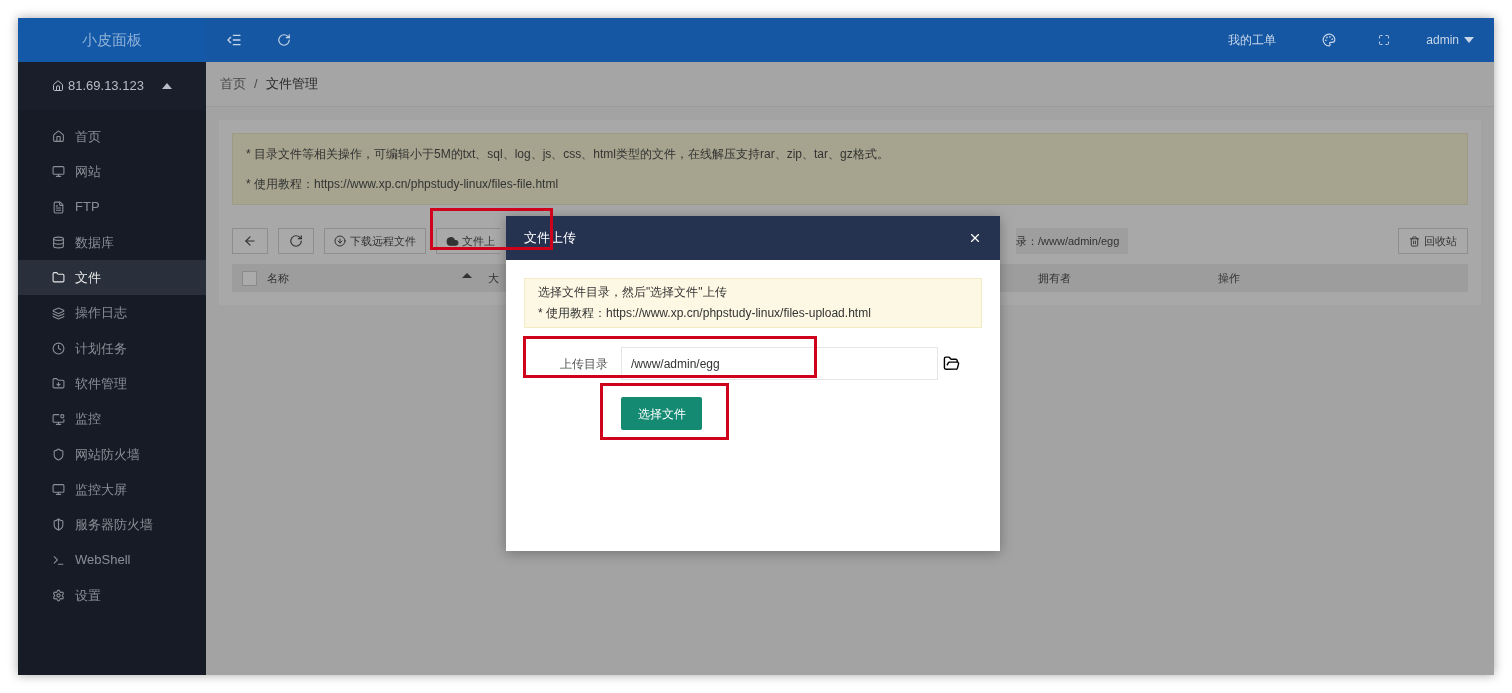 Image resolution: width=1512 pixels, height=693 pixels. I want to click on checkbox, so click(249, 278).